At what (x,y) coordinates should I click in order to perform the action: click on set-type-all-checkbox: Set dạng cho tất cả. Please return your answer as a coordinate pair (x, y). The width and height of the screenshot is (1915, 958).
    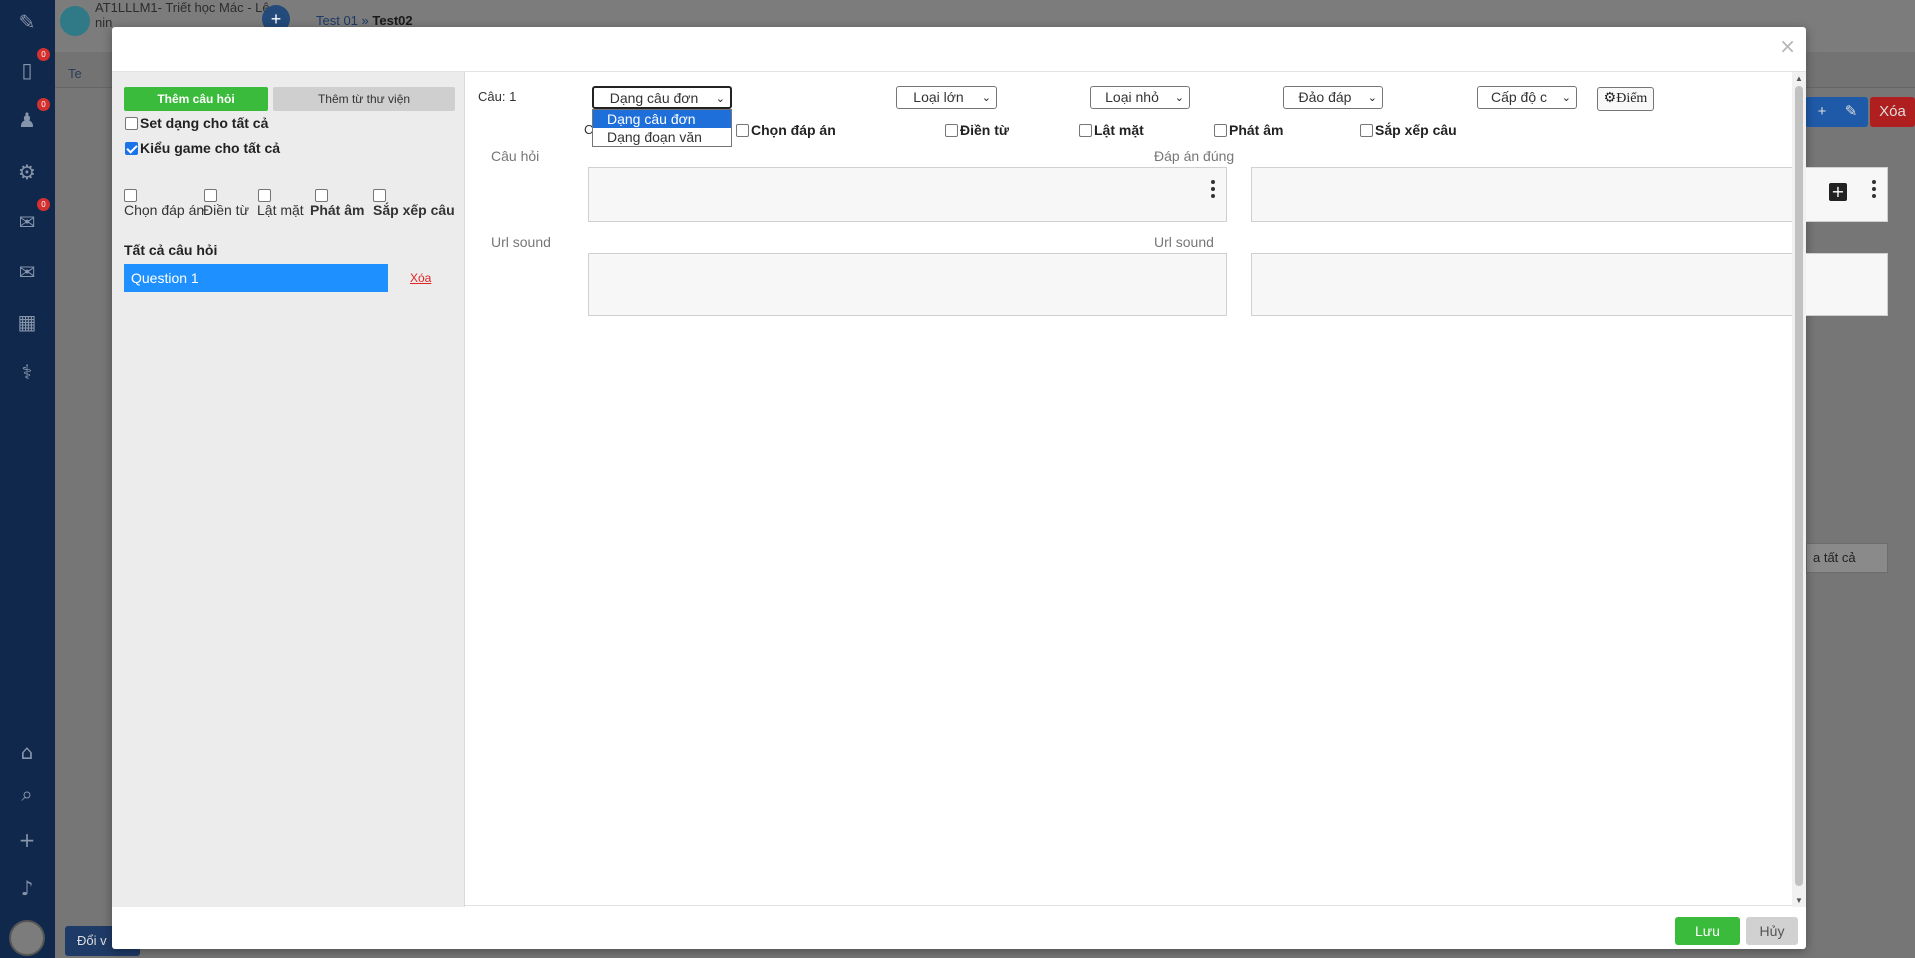
    Looking at the image, I should click on (196, 123).